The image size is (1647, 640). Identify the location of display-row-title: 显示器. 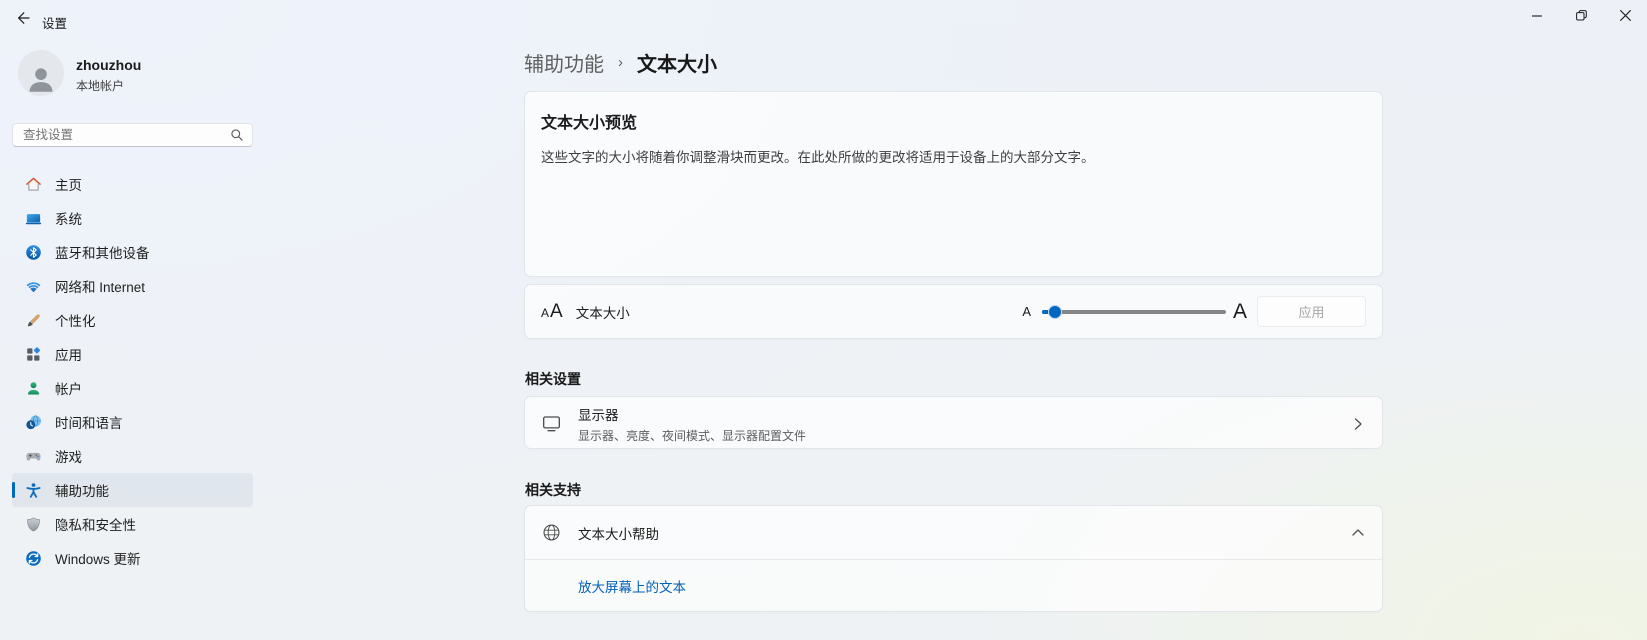
(598, 415).